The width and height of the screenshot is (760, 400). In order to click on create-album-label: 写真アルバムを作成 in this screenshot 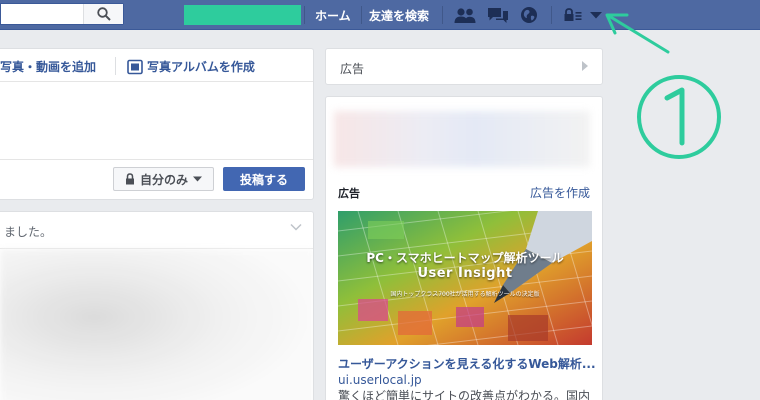, I will do `click(201, 67)`.